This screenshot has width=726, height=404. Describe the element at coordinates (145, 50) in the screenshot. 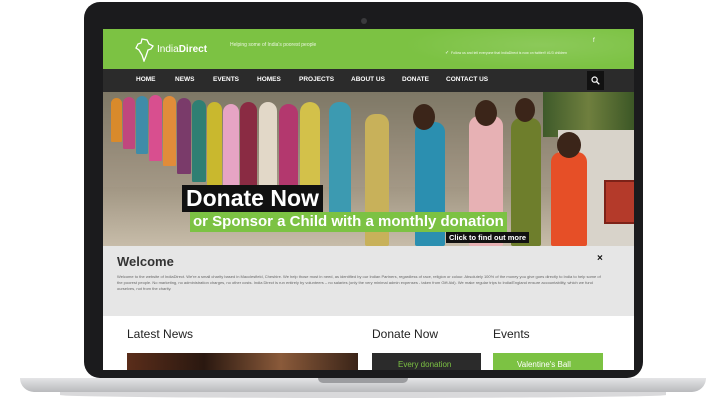

I see `india-map-logo-icon` at that location.